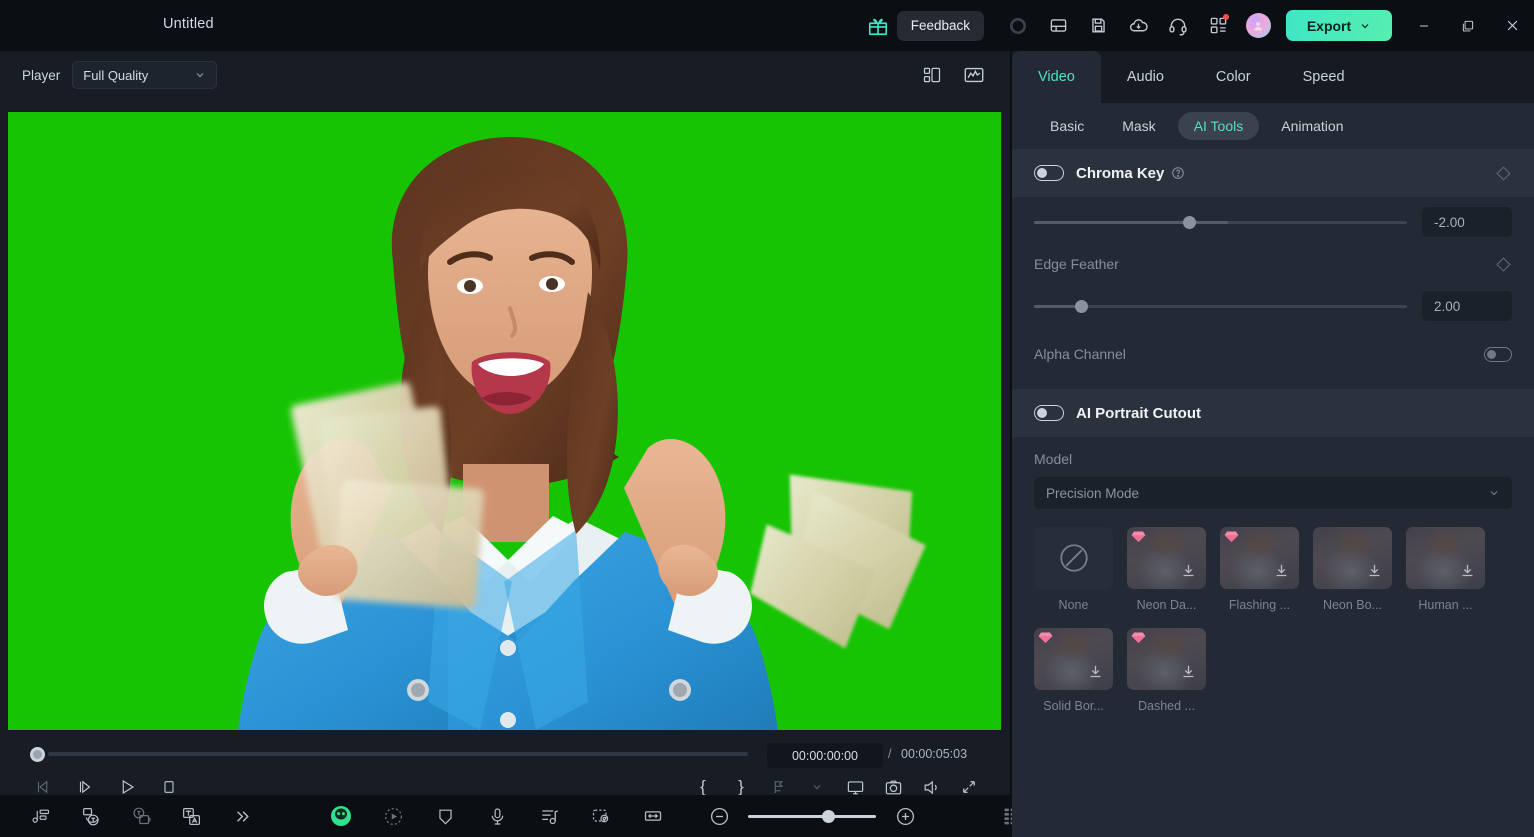 The image size is (1534, 837). What do you see at coordinates (1503, 173) in the screenshot?
I see `keyframe-diamond-icon` at bounding box center [1503, 173].